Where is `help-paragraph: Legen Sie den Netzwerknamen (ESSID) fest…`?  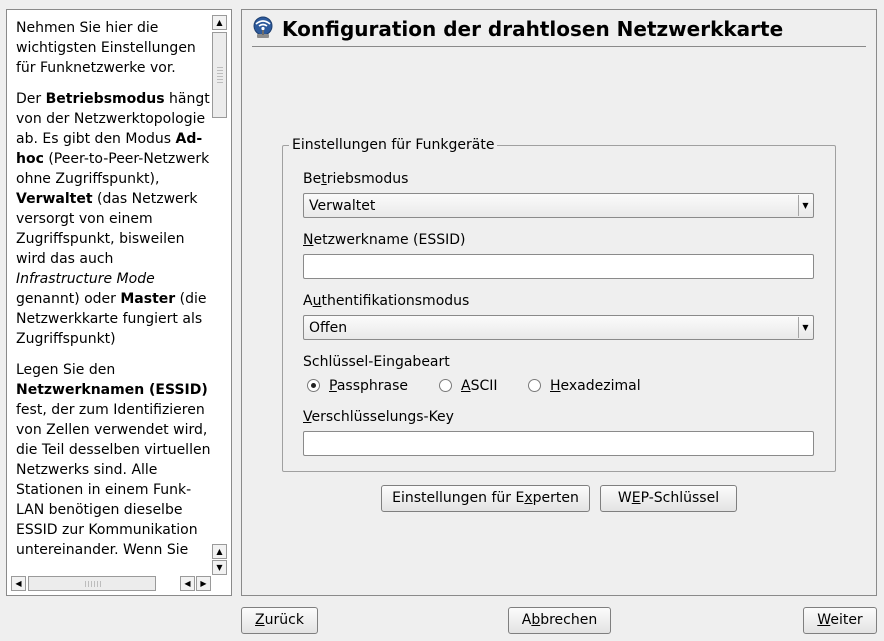
help-paragraph: Legen Sie den Netzwerknamen (ESSID) fest… is located at coordinates (114, 460).